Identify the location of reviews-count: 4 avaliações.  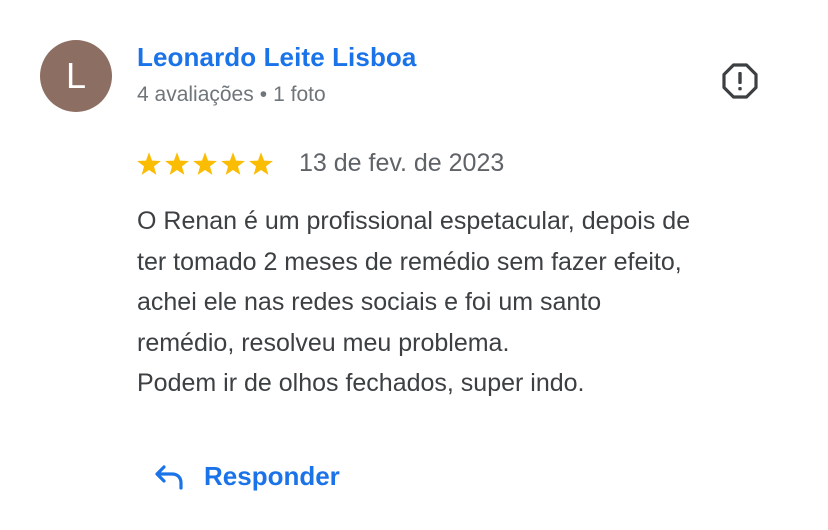
(195, 94).